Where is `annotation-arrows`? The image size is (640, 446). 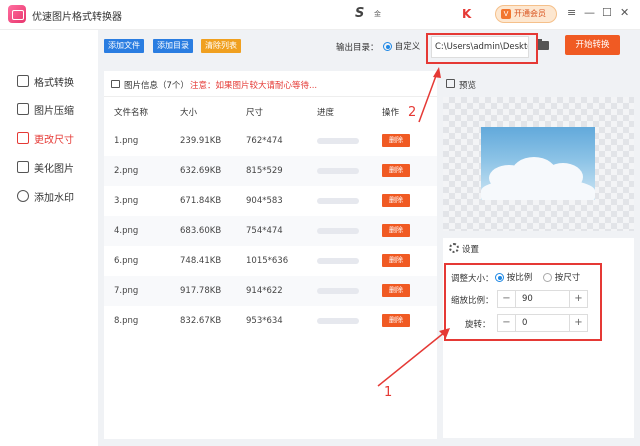
annotation-arrows is located at coordinates (413, 227).